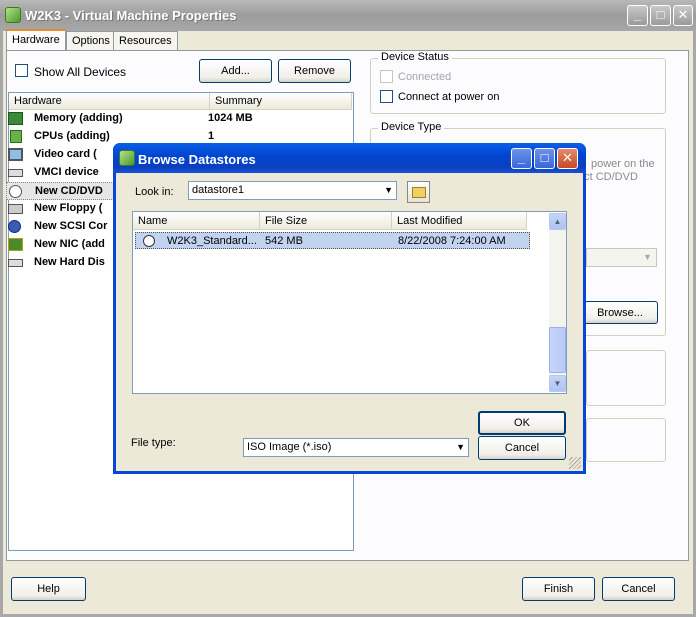 Image resolution: width=696 pixels, height=617 pixels. I want to click on connect-at-power-on-checkbox, so click(386, 96).